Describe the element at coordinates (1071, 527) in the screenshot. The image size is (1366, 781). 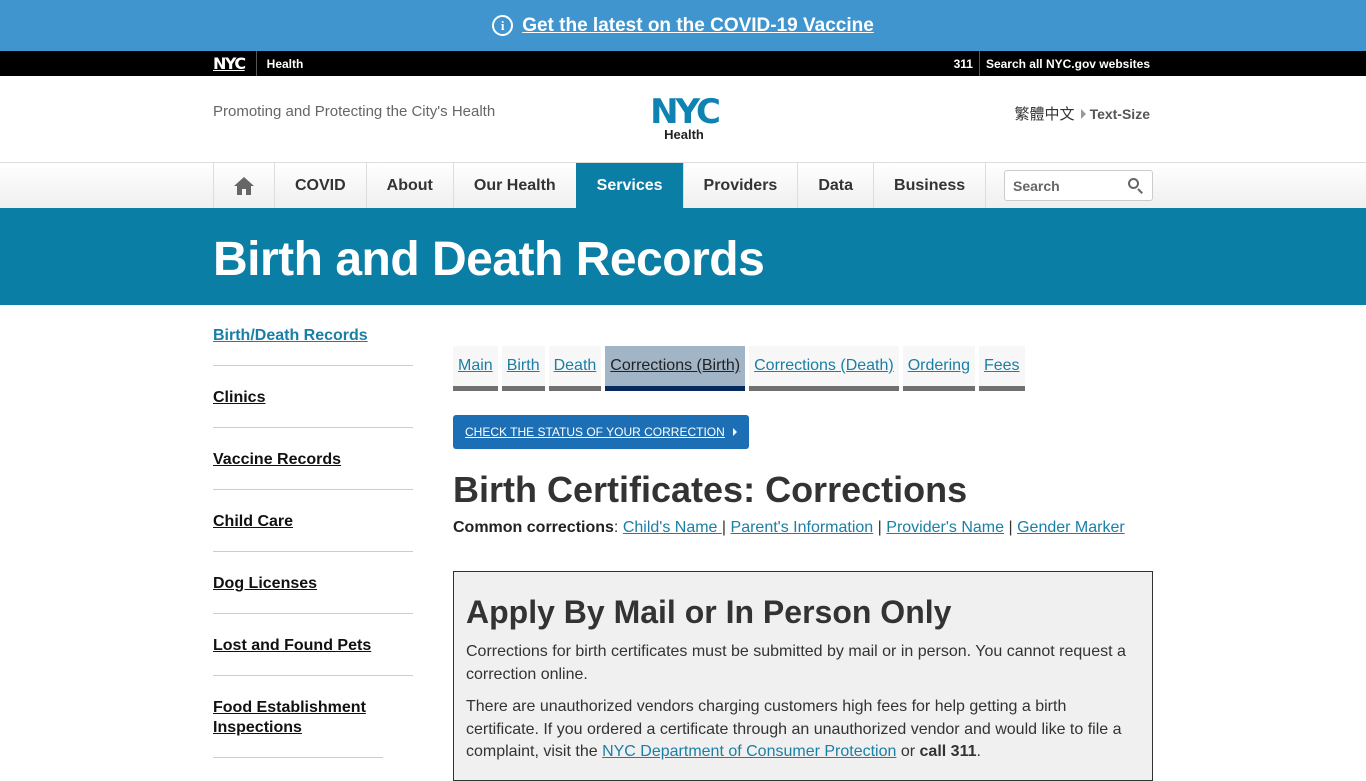
I see `gender-marker-link: Gender Marker` at that location.